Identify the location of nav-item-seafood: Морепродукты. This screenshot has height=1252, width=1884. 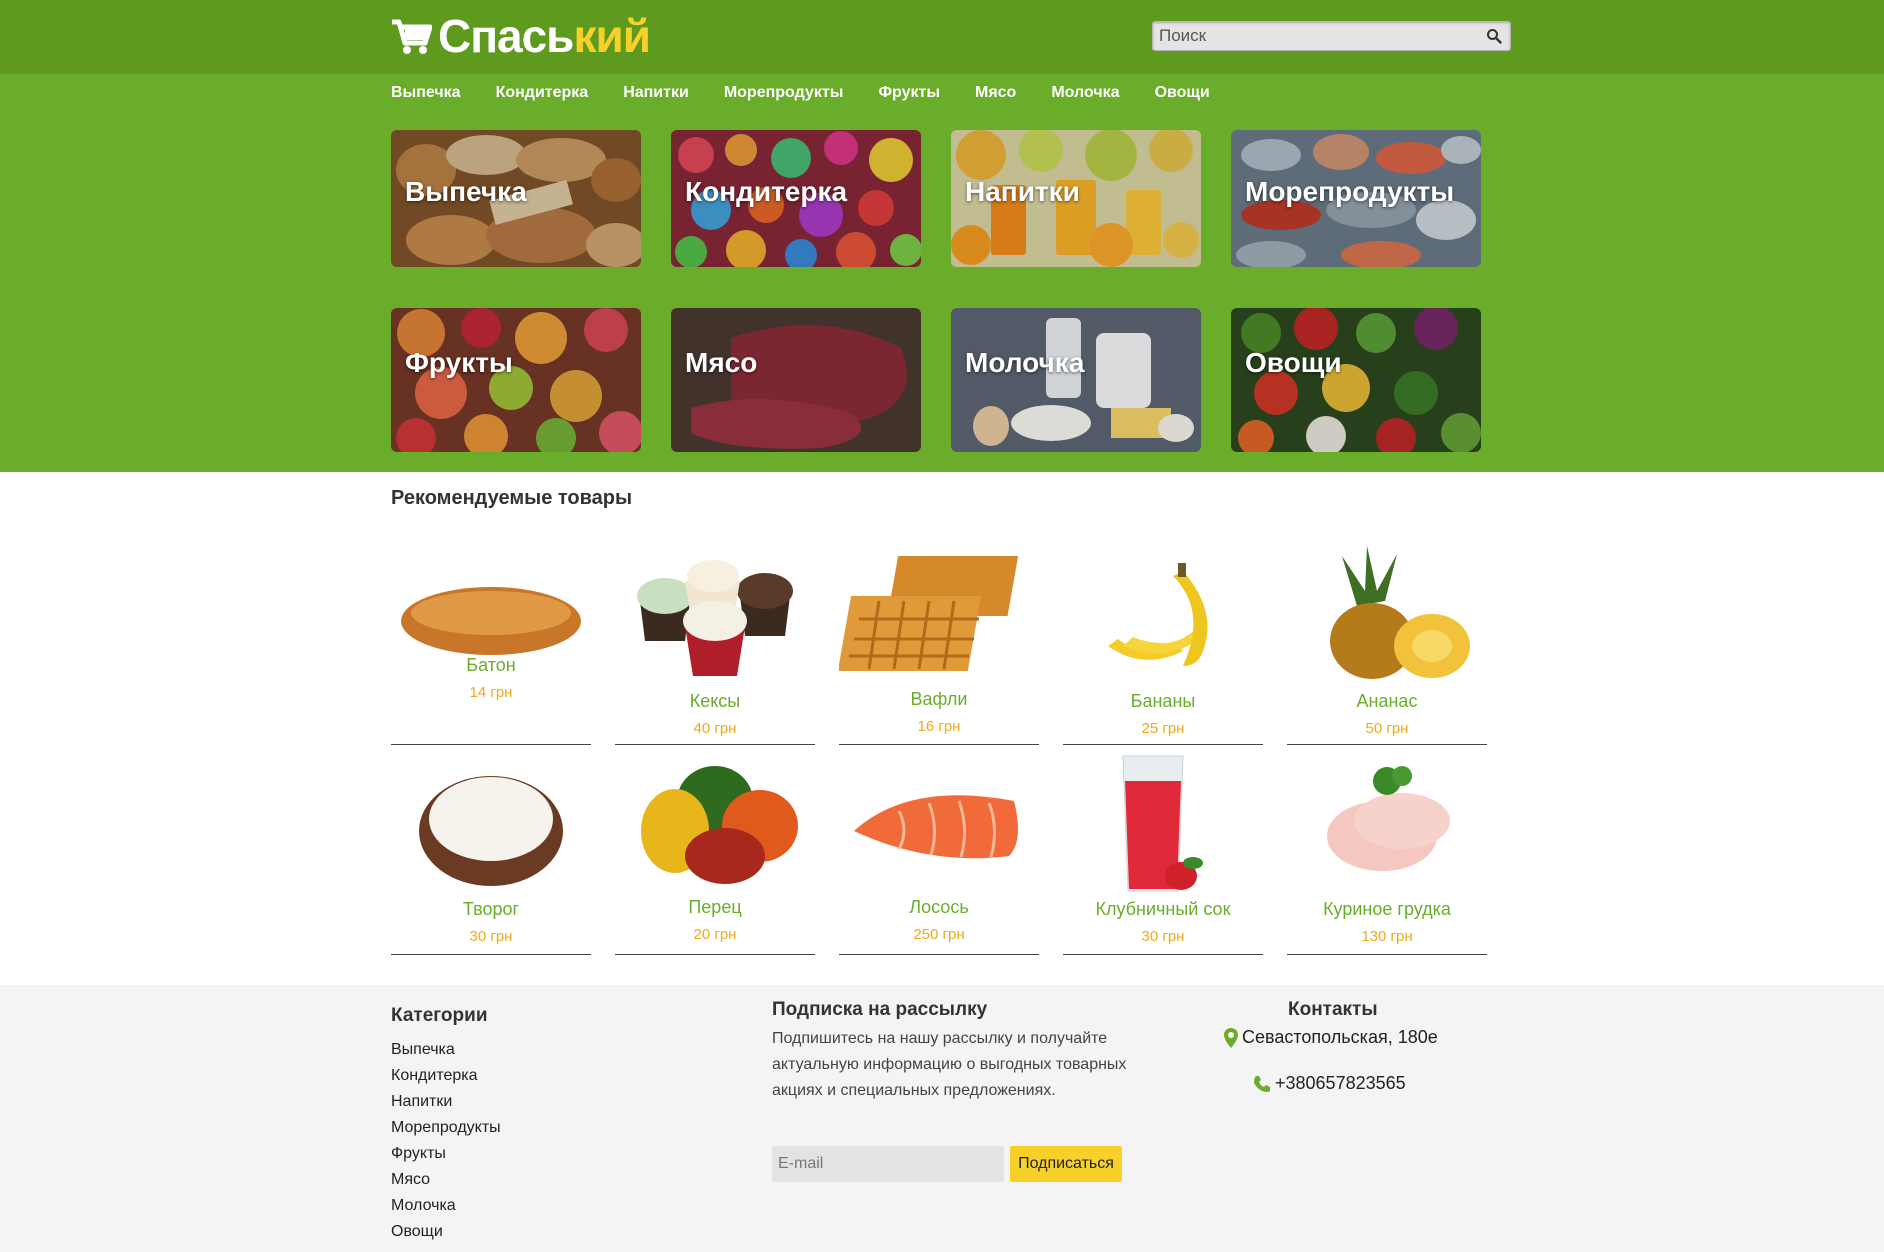
(784, 94).